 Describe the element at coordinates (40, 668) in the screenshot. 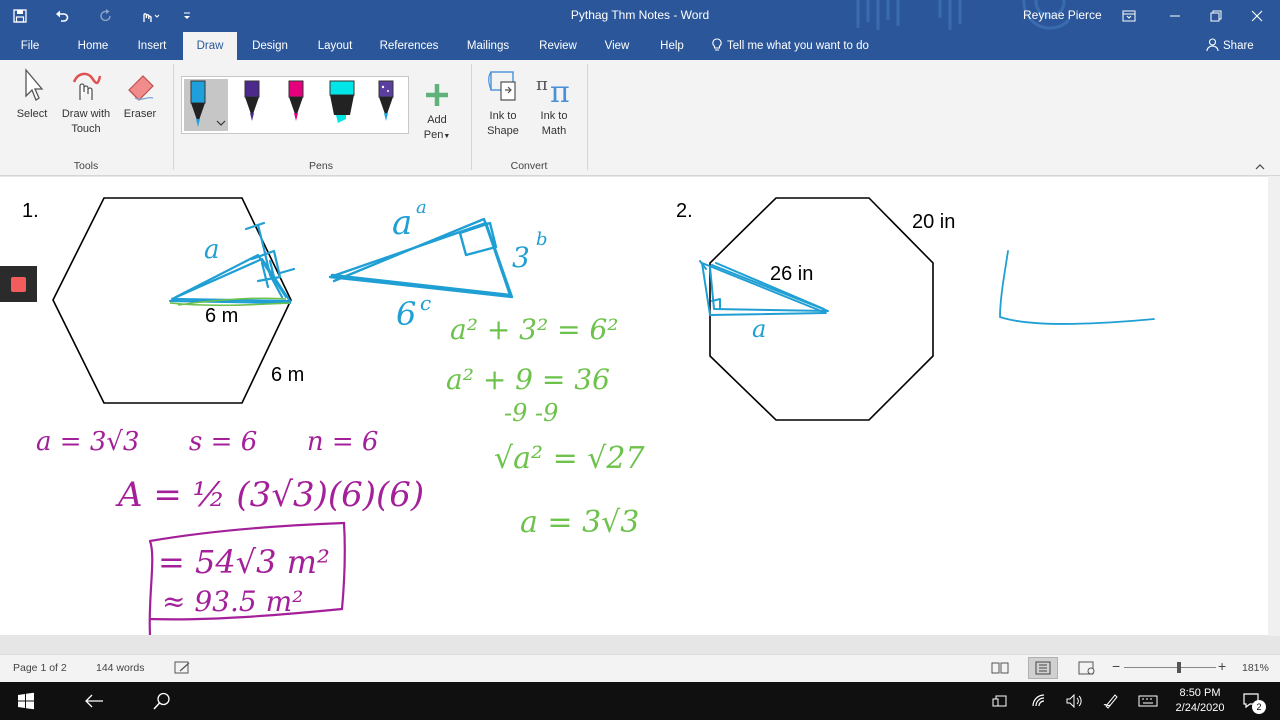

I see `page-count: Page 1 of 2` at that location.